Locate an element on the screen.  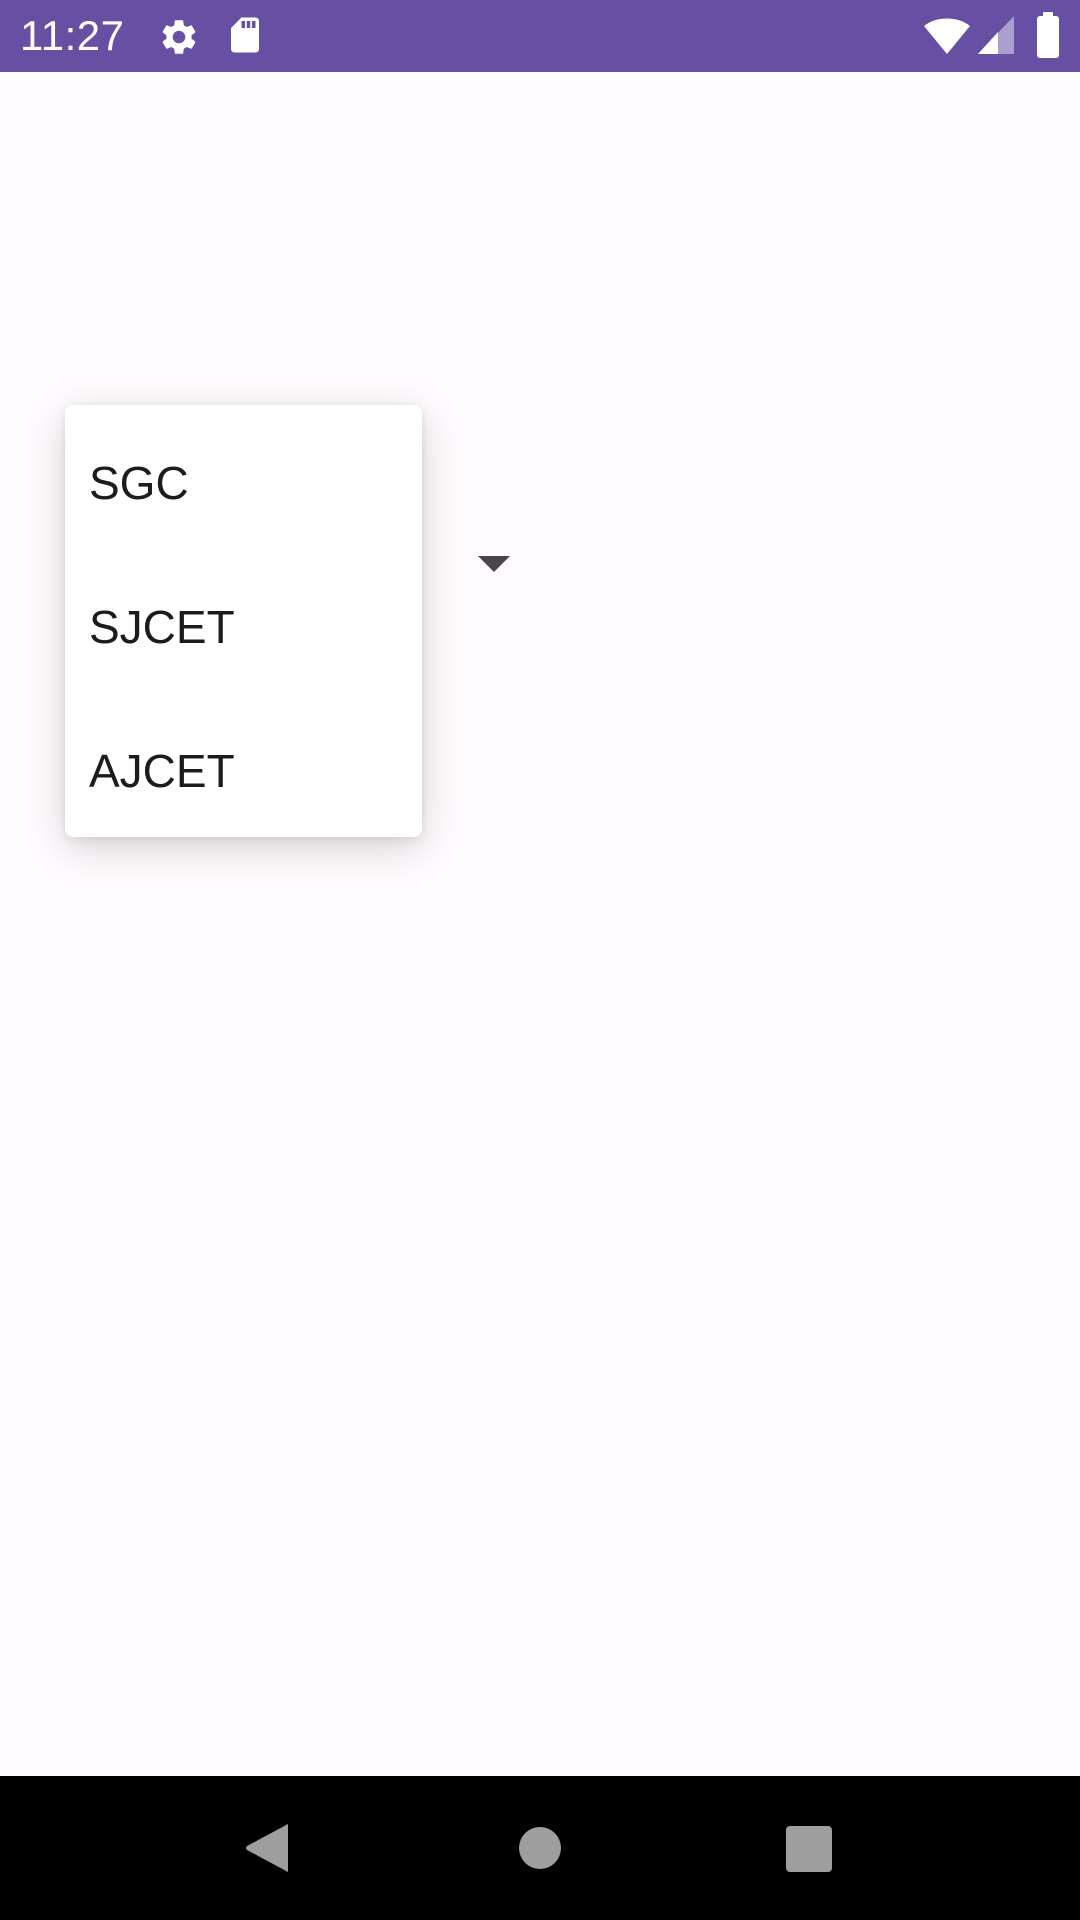
dropdown-option-sgc: SGC is located at coordinates (243, 483).